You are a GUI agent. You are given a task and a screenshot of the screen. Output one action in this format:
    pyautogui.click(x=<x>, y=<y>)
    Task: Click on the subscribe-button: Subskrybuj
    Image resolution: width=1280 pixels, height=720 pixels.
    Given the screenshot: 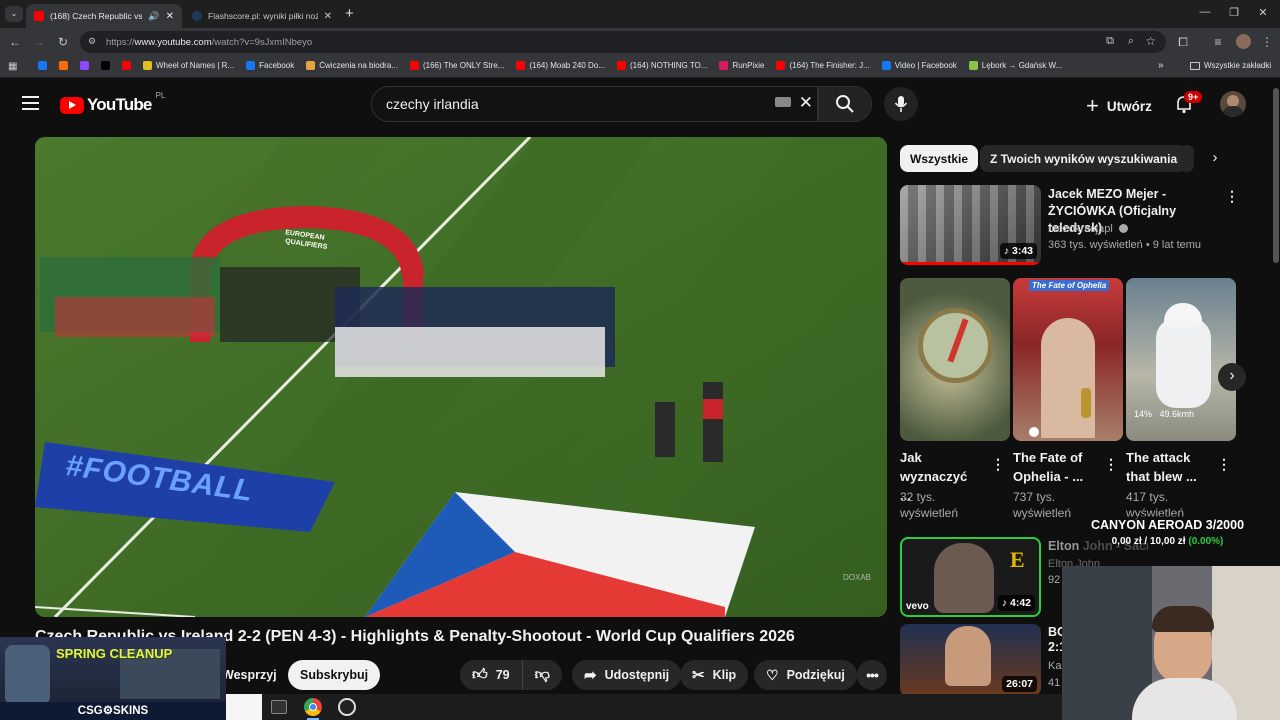 What is the action you would take?
    pyautogui.click(x=334, y=675)
    